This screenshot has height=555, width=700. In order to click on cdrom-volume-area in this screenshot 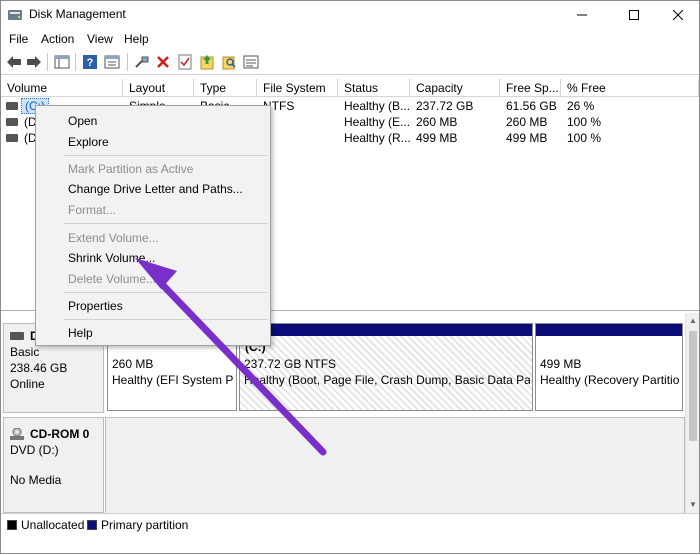, I will do `click(395, 466)`.